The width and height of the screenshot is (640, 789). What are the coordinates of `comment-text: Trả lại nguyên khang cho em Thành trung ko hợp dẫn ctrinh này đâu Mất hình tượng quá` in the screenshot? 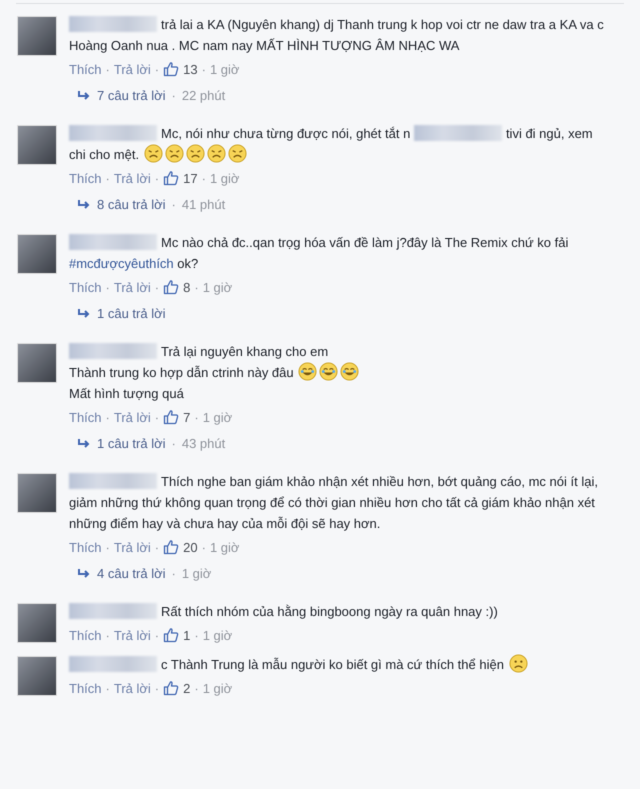 It's located at (339, 372).